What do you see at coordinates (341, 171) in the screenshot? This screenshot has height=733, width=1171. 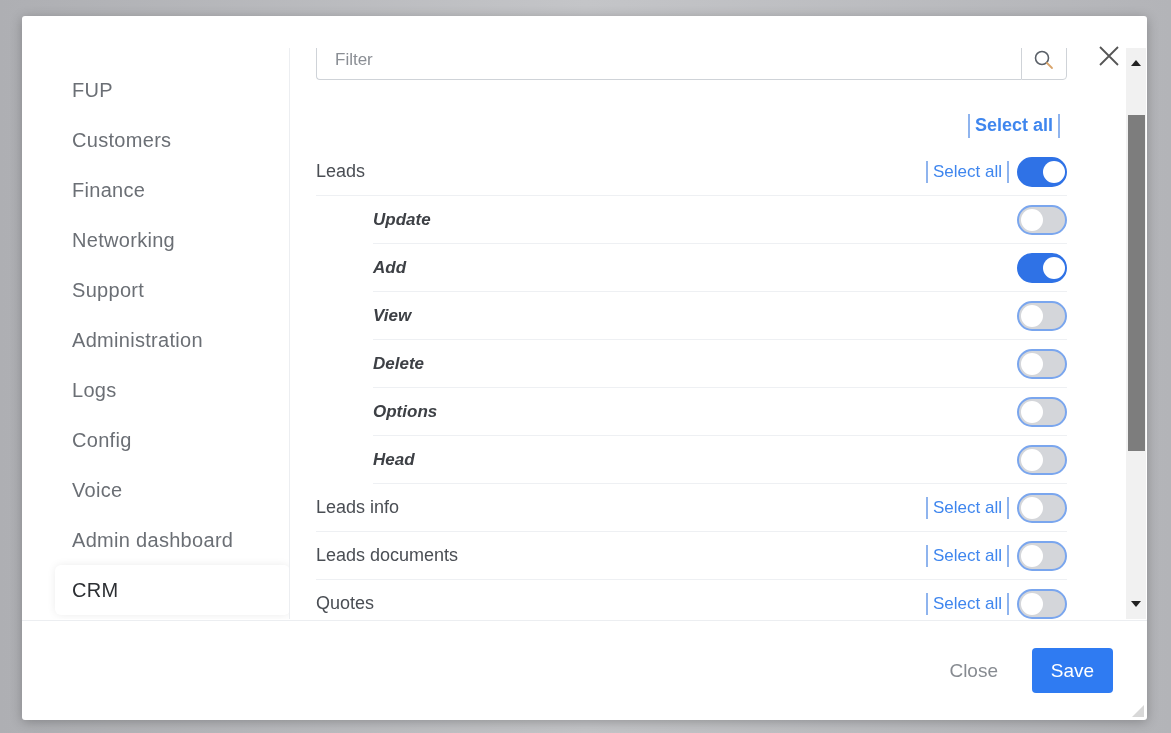 I see `permission-label: Leads` at bounding box center [341, 171].